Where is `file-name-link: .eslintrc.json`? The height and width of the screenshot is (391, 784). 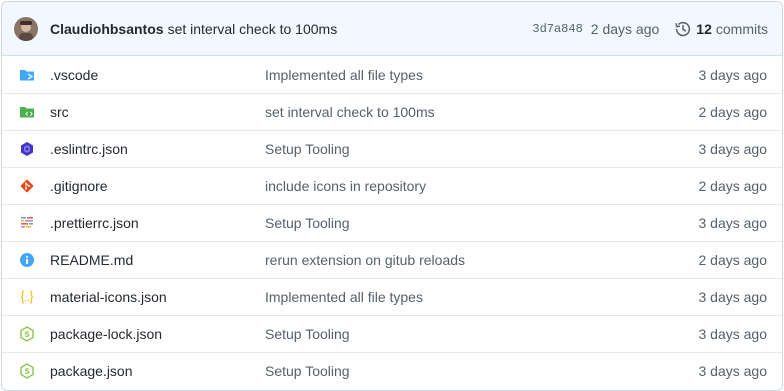 file-name-link: .eslintrc.json is located at coordinates (157, 149).